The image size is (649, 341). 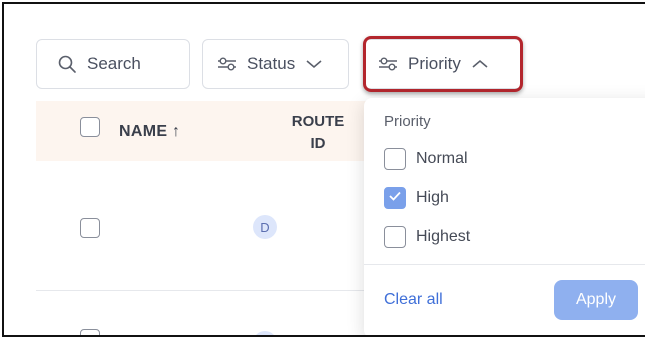 What do you see at coordinates (395, 159) in the screenshot?
I see `checkbox-normal` at bounding box center [395, 159].